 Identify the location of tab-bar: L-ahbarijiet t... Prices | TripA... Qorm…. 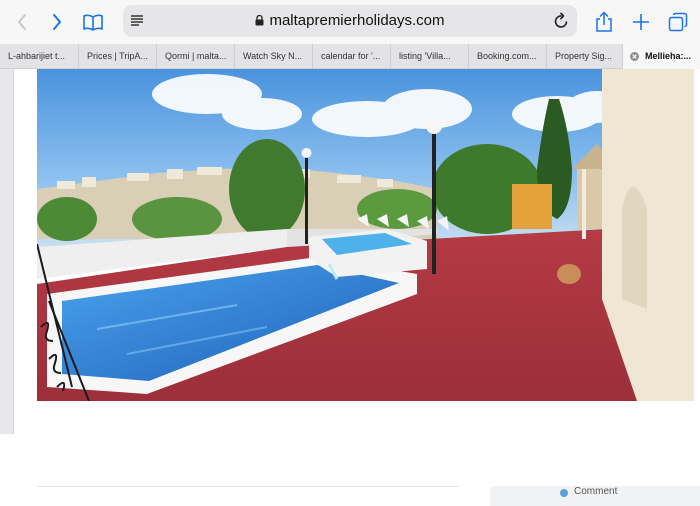
(350, 56).